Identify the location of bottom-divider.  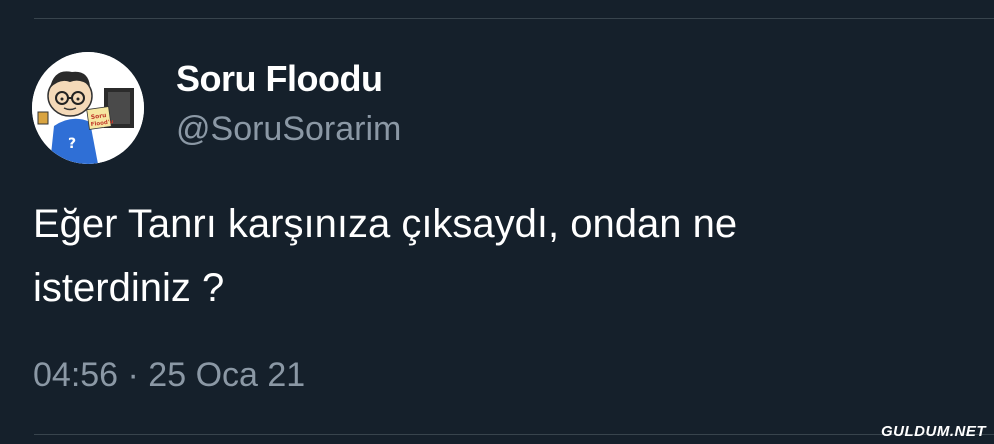
(514, 434).